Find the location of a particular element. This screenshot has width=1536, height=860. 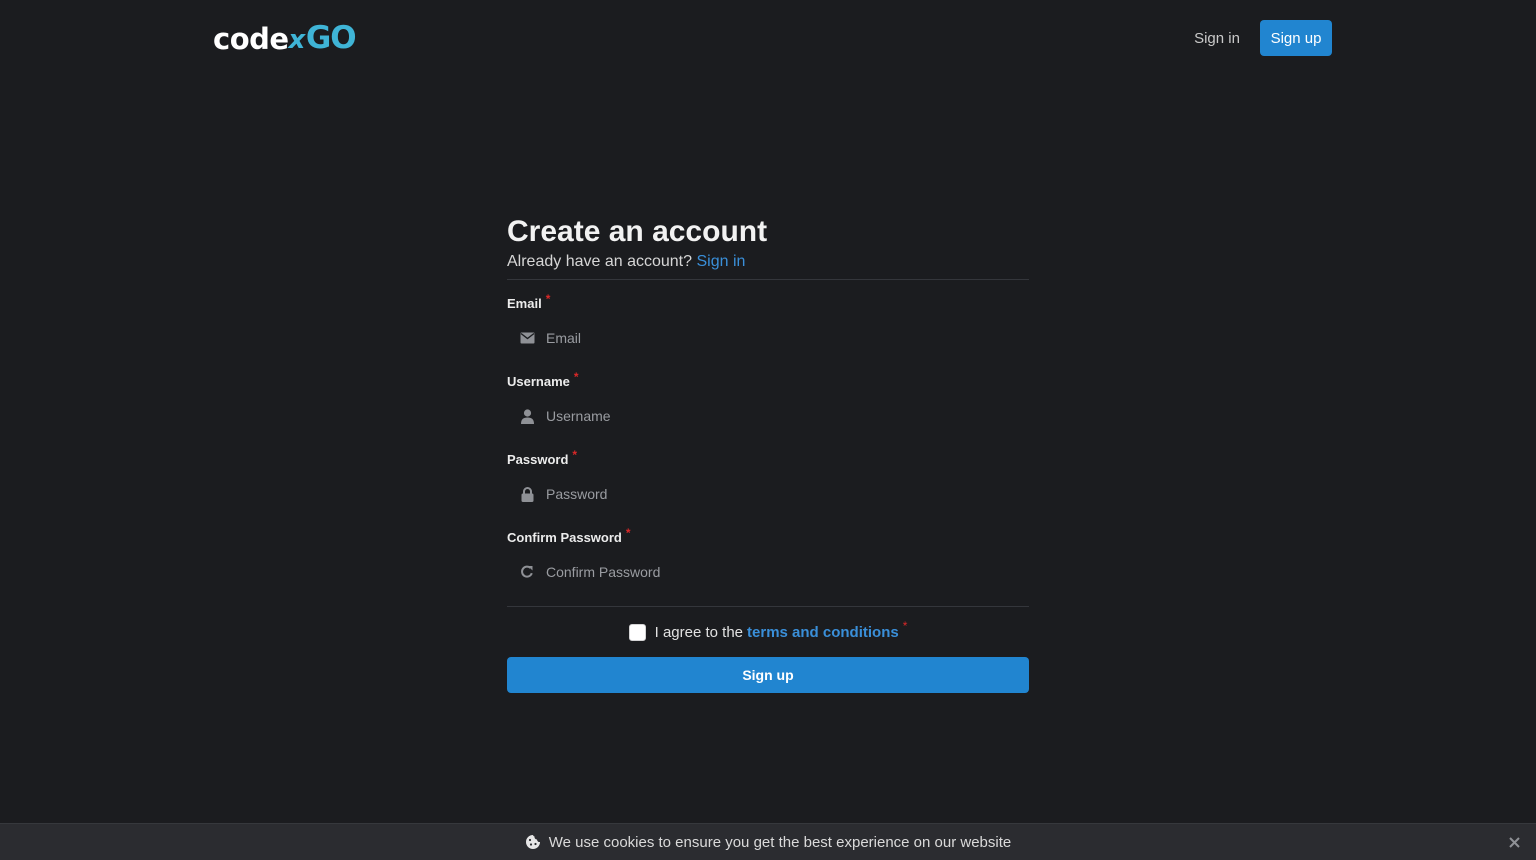

email-field-group: Email * is located at coordinates (768, 324).